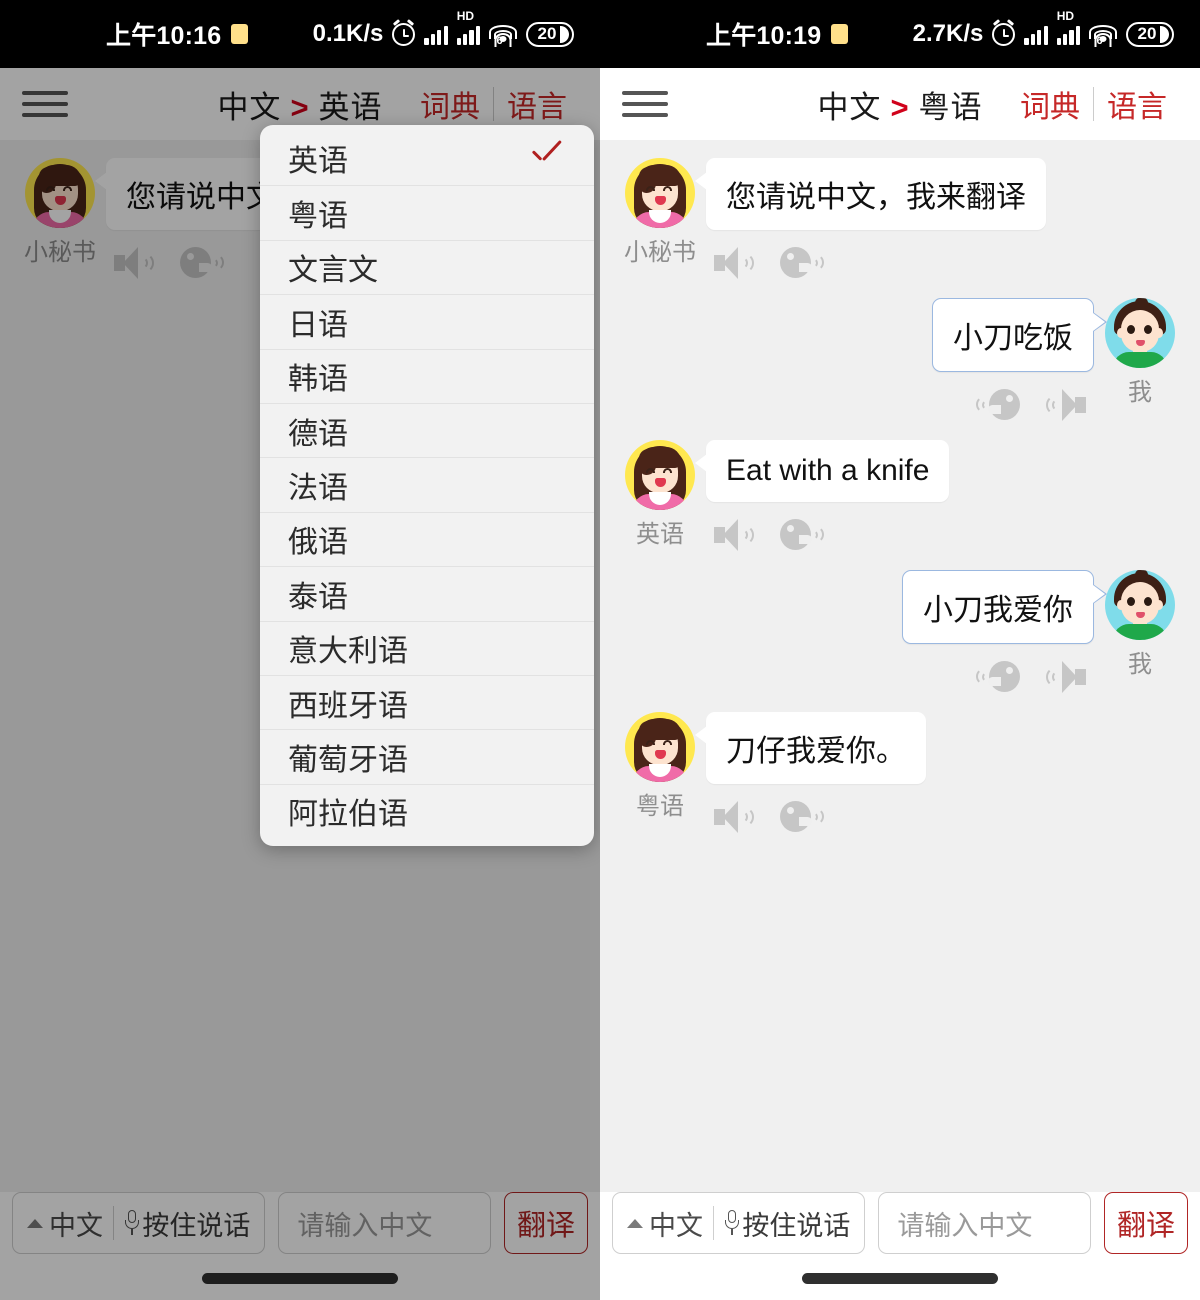 The height and width of the screenshot is (1300, 1200). What do you see at coordinates (660, 252) in the screenshot?
I see `sender-name: 小秘书` at bounding box center [660, 252].